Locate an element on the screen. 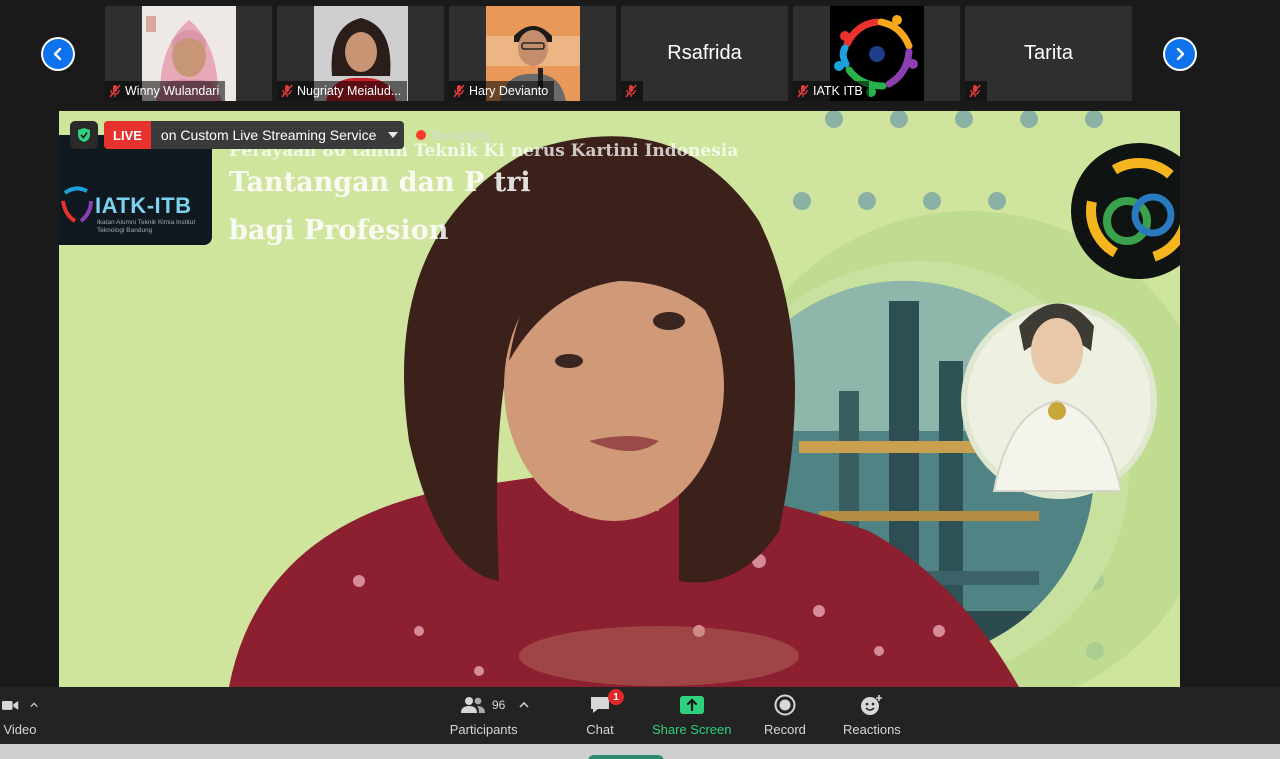  participant-name: Winny Wulandari is located at coordinates (172, 91).